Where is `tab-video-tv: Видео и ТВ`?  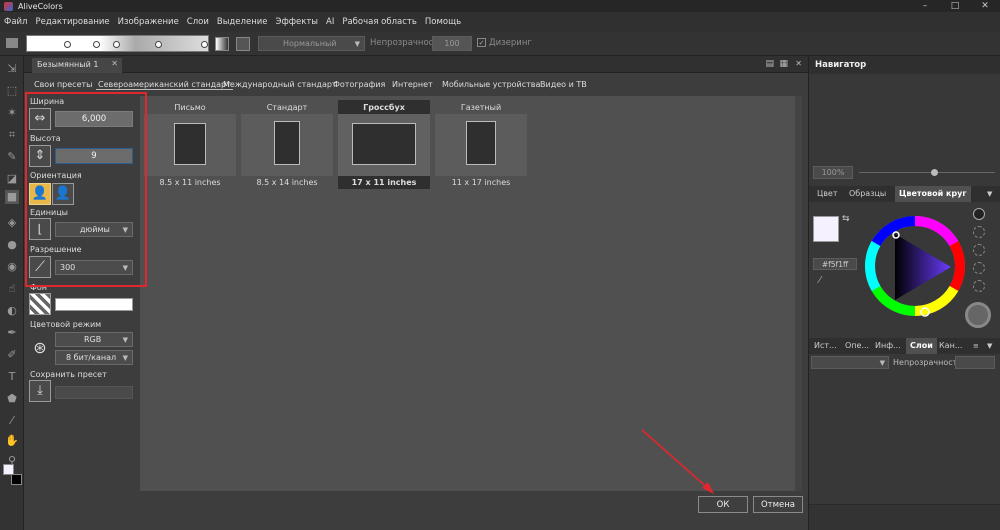 tab-video-tv: Видео и ТВ is located at coordinates (563, 84).